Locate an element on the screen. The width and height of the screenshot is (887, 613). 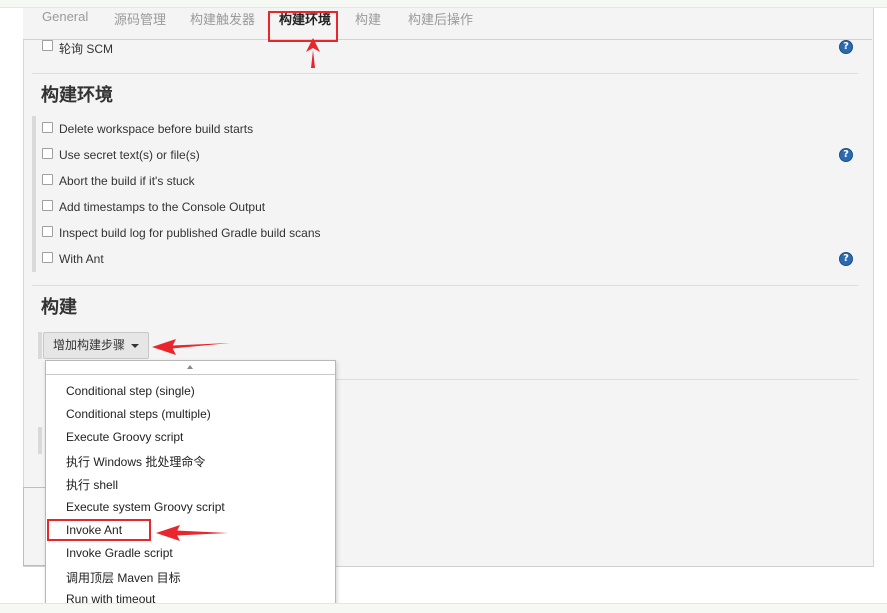
menu-item-groovy-script: Execute Groovy script is located at coordinates (124, 437).